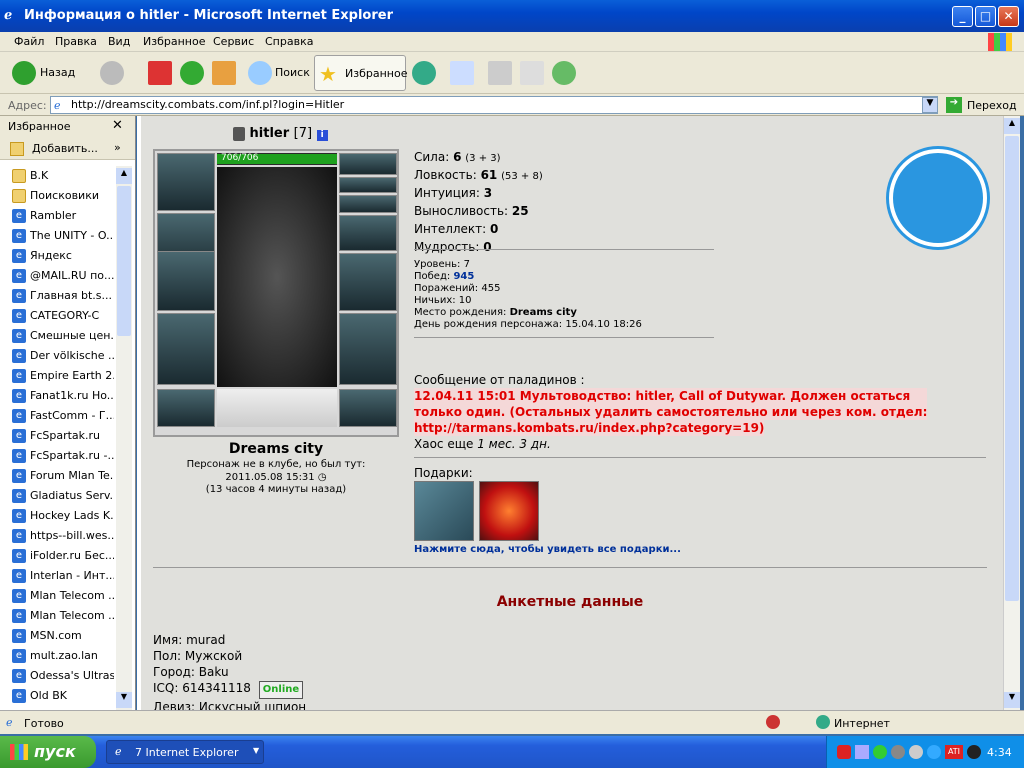 The image size is (1024, 768). What do you see at coordinates (444, 511) in the screenshot?
I see `gift-rocket-icon` at bounding box center [444, 511].